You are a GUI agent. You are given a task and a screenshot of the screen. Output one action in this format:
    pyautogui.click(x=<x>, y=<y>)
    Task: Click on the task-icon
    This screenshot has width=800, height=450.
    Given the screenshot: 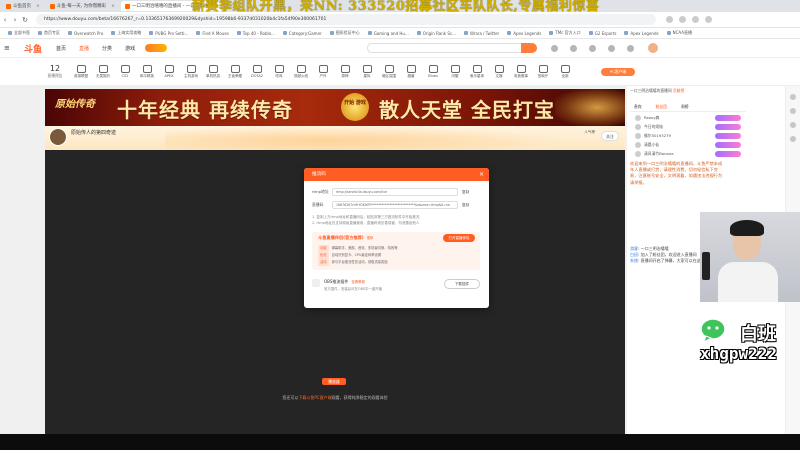 What is the action you would take?
    pyautogui.click(x=793, y=111)
    